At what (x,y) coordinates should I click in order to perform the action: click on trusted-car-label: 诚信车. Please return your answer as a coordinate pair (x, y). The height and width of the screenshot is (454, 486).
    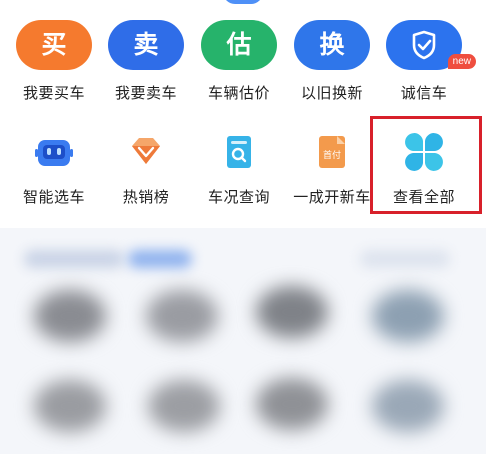
    Looking at the image, I should click on (424, 93).